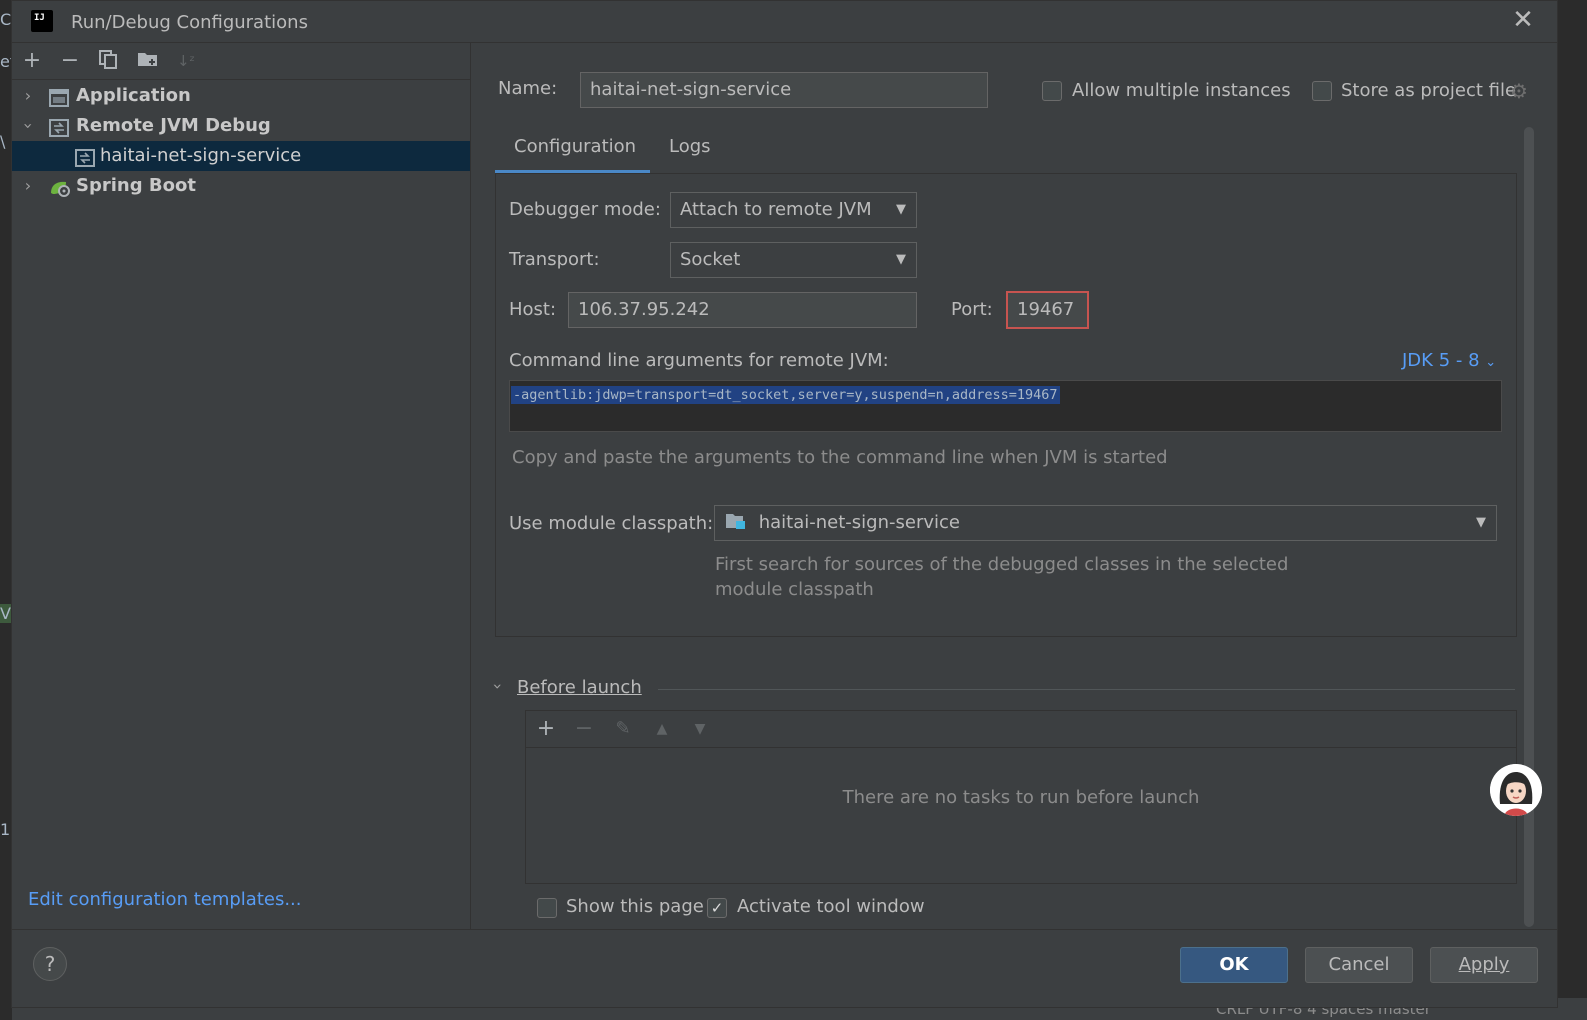 Image resolution: width=1587 pixels, height=1020 pixels. I want to click on copy-icon, so click(108, 61).